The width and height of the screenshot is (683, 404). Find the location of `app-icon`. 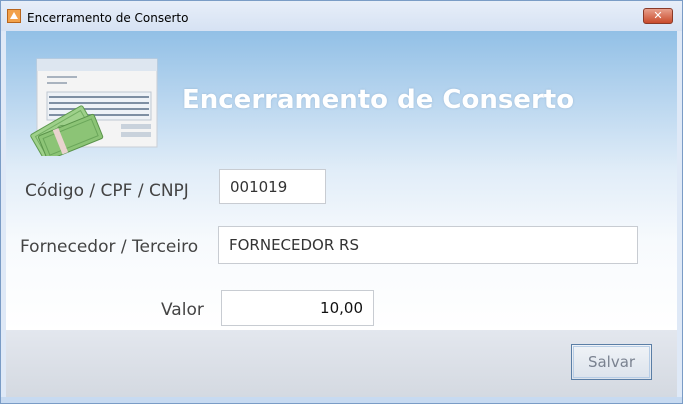

app-icon is located at coordinates (14, 16).